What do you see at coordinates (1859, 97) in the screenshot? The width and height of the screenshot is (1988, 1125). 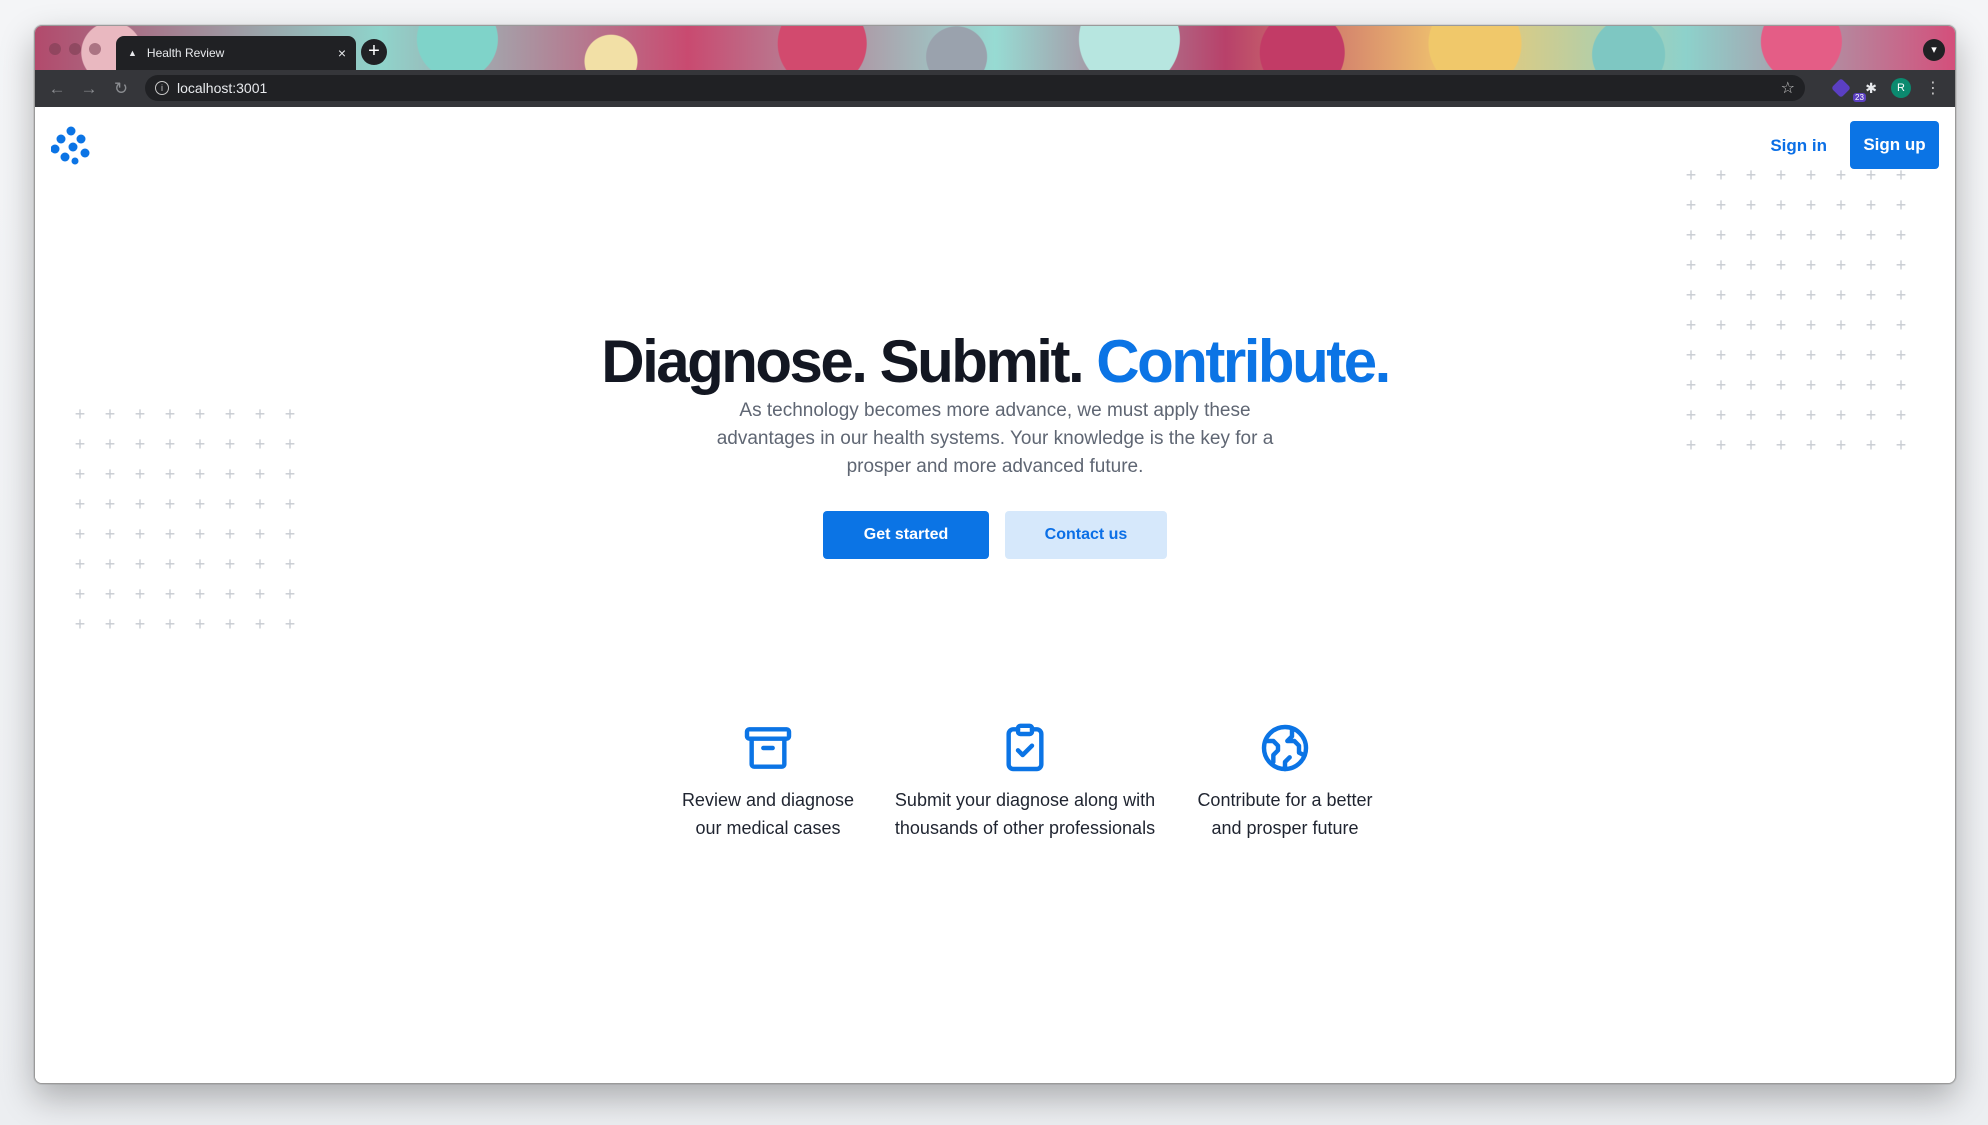 I see `extension-count-badge: 23` at bounding box center [1859, 97].